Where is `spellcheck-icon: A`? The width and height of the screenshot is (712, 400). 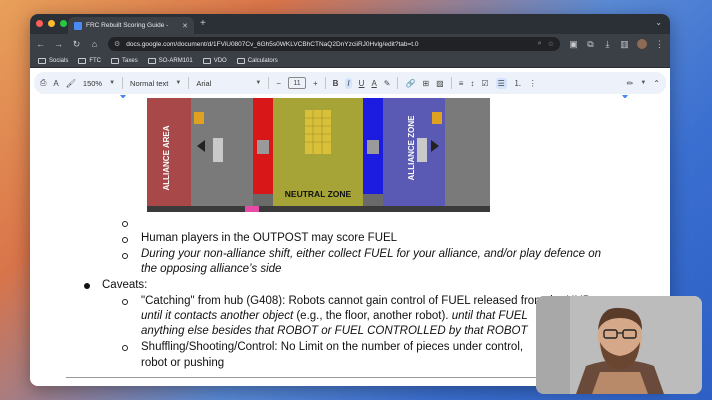 spellcheck-icon: A is located at coordinates (55, 83).